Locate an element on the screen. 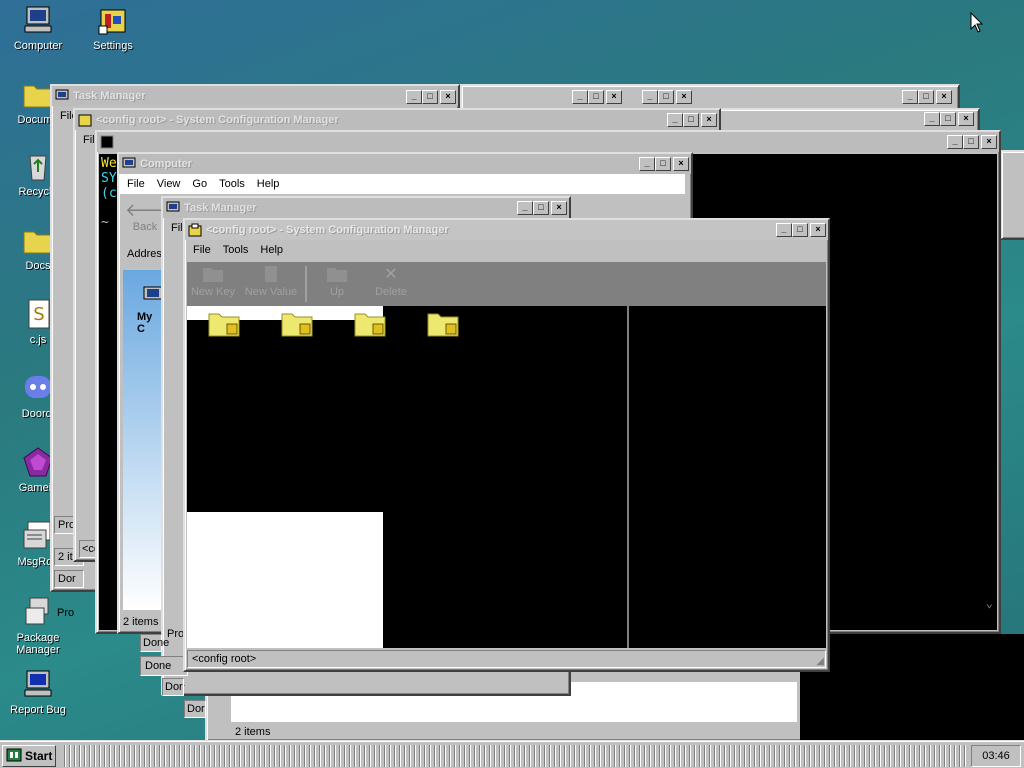 Image resolution: width=1024 pixels, height=768 pixels. desktop-icon-report-bug: Report Bug is located at coordinates (38, 692).